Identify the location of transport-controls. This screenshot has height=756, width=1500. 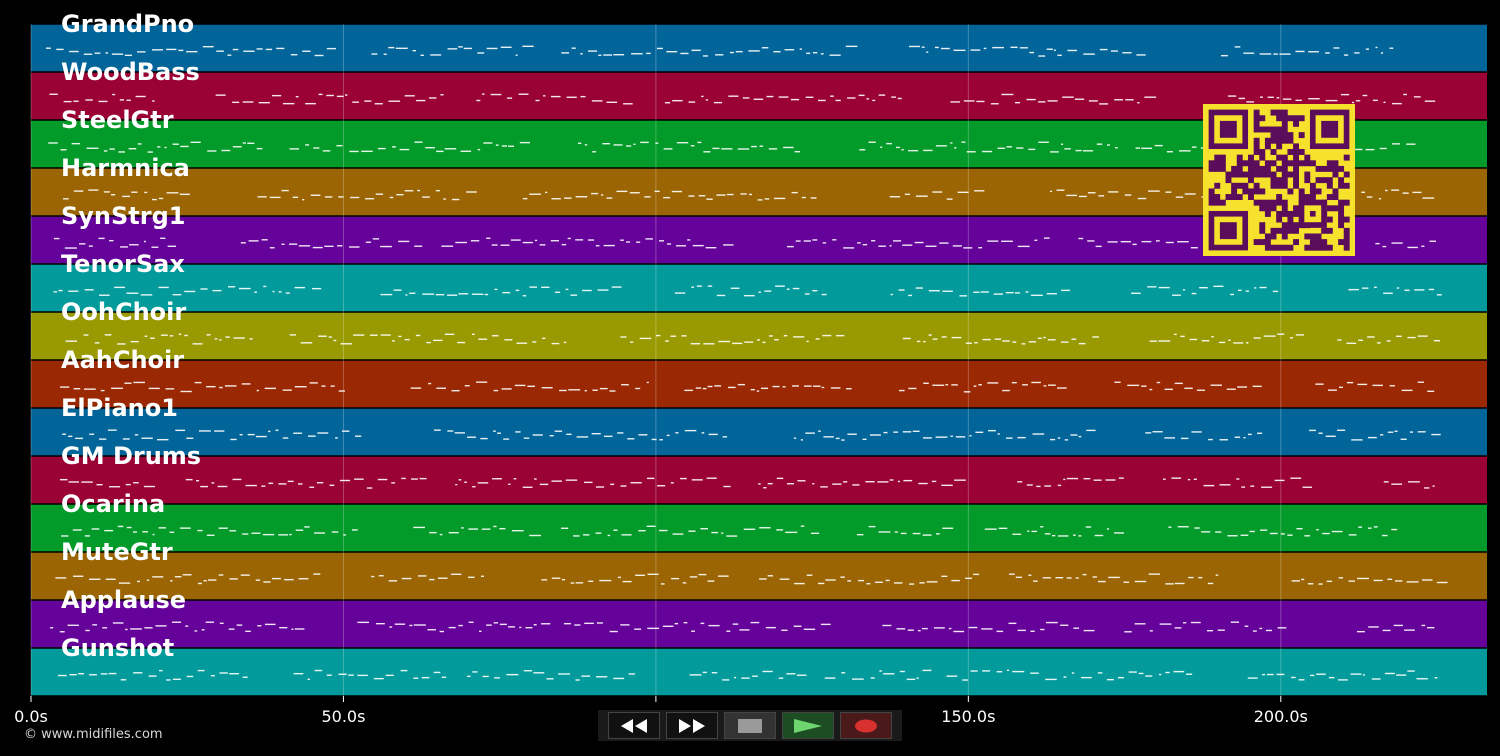
(750, 725).